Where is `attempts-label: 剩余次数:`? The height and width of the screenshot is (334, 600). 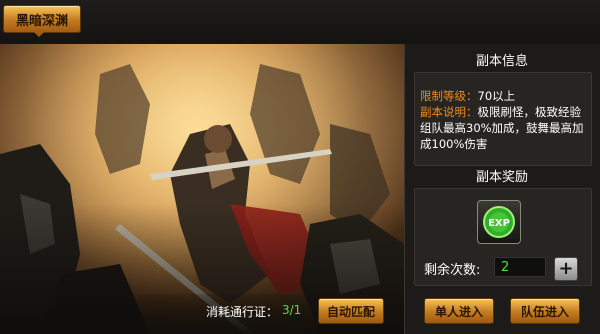 attempts-label: 剩余次数: is located at coordinates (452, 270).